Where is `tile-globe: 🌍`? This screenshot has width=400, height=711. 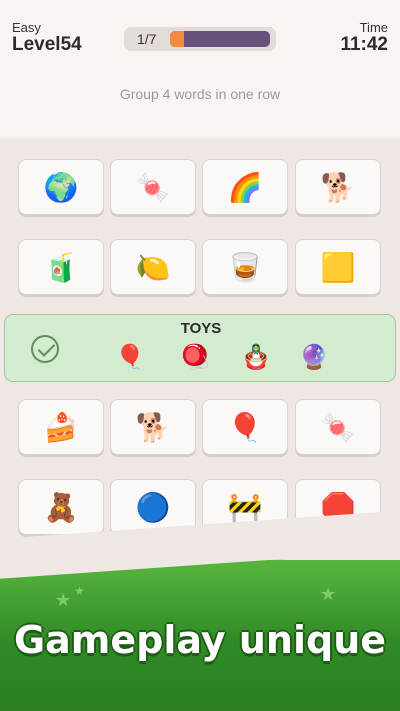 tile-globe: 🌍 is located at coordinates (61, 187).